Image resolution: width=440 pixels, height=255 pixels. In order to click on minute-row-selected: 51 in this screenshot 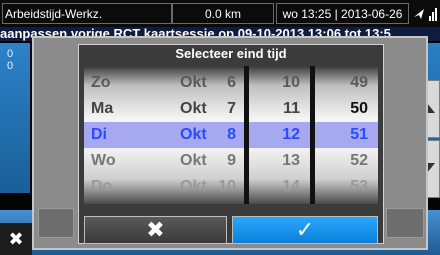, I will do `click(346, 135)`.